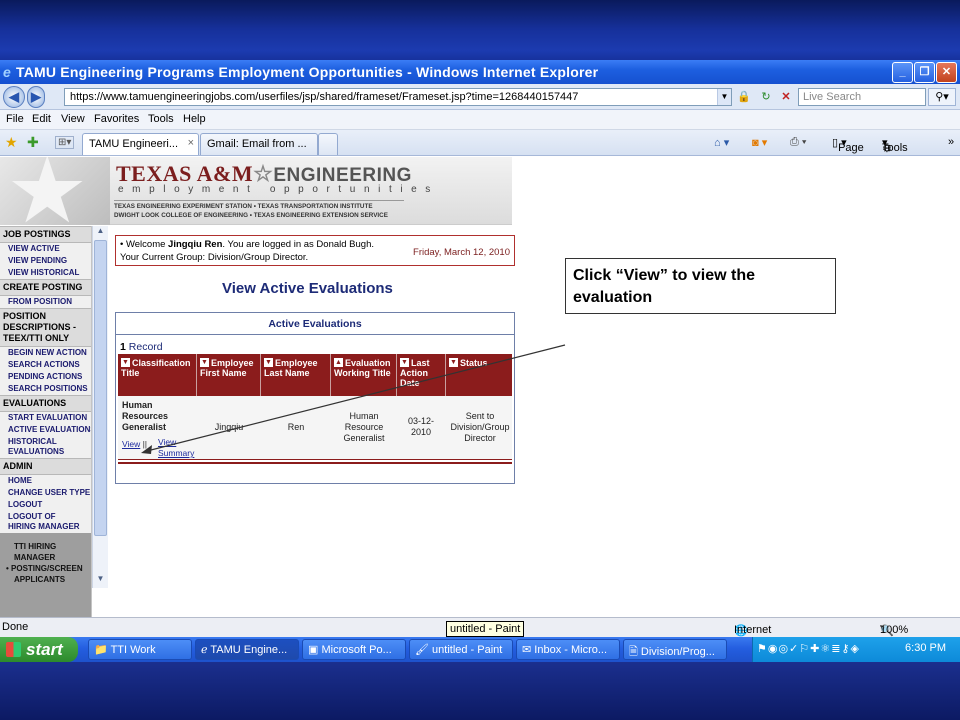 Image resolution: width=960 pixels, height=720 pixels. I want to click on start-button: start, so click(39, 649).